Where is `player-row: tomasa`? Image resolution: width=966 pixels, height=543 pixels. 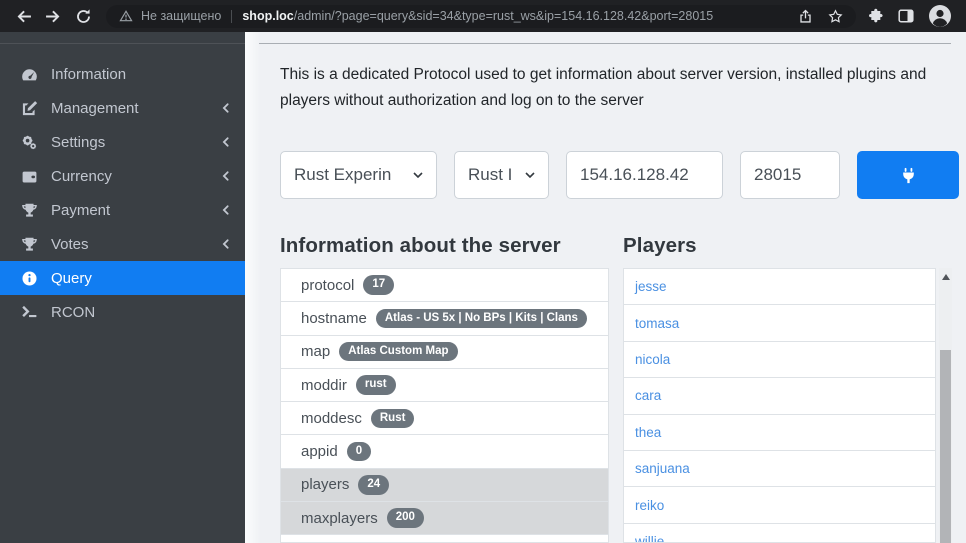 player-row: tomasa is located at coordinates (779, 323).